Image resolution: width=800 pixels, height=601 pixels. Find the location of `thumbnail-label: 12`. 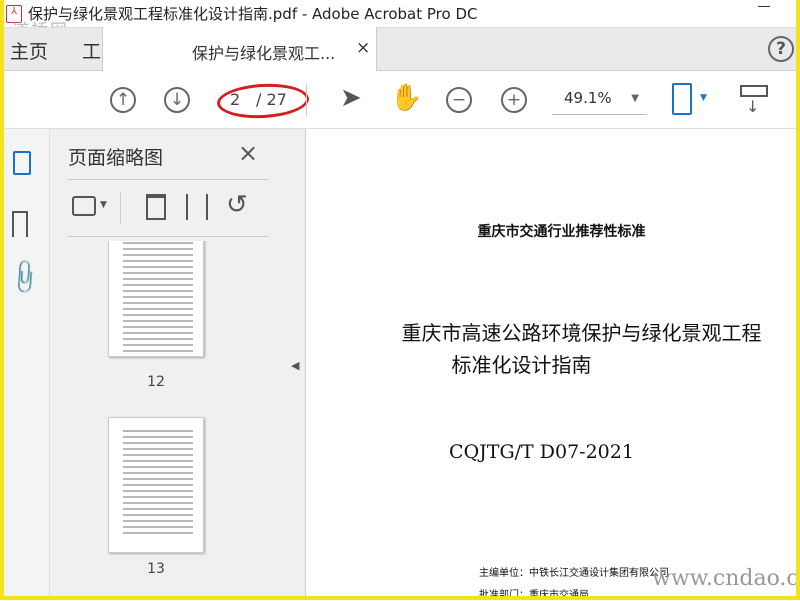

thumbnail-label: 12 is located at coordinates (156, 382).